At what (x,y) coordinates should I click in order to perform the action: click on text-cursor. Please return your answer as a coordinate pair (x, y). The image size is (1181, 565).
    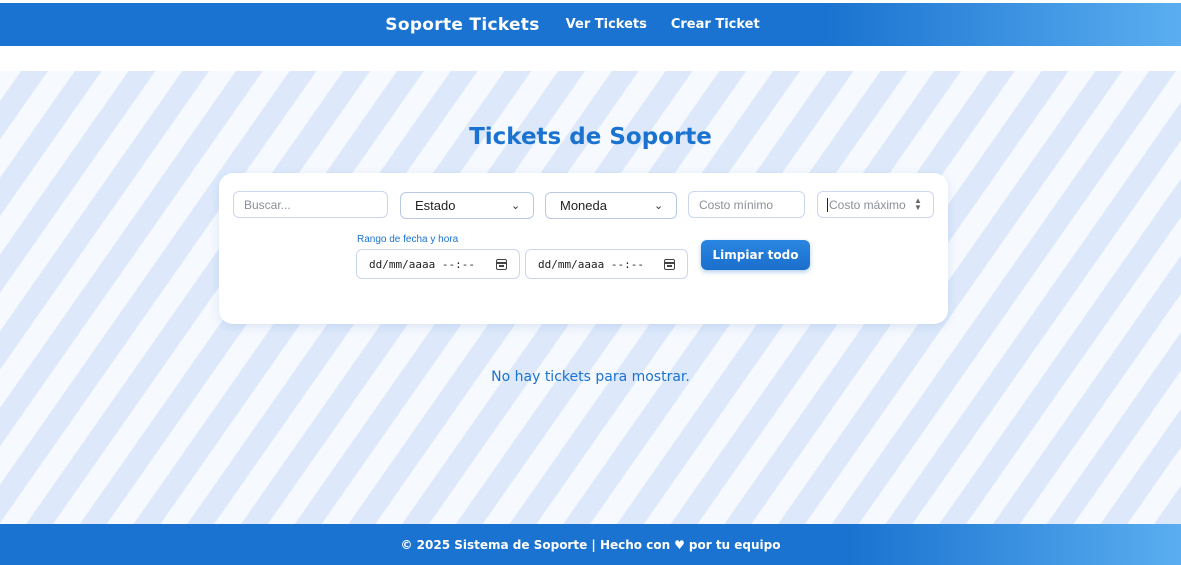
    Looking at the image, I should click on (827, 204).